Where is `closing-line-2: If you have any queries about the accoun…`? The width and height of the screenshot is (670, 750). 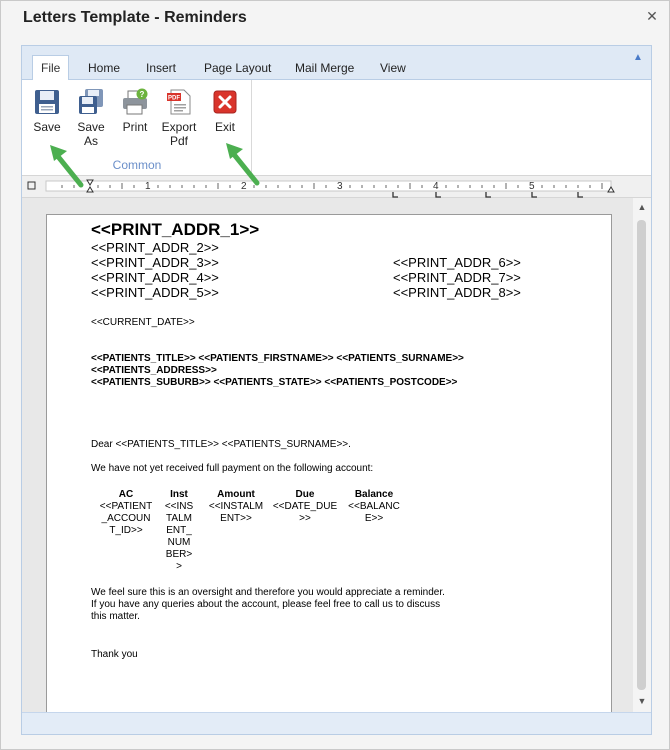 closing-line-2: If you have any queries about the accoun… is located at coordinates (266, 604).